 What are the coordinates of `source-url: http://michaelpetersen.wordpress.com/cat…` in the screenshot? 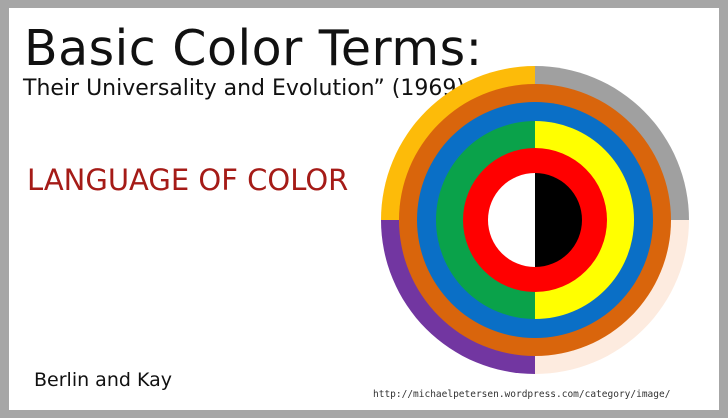 It's located at (522, 394).